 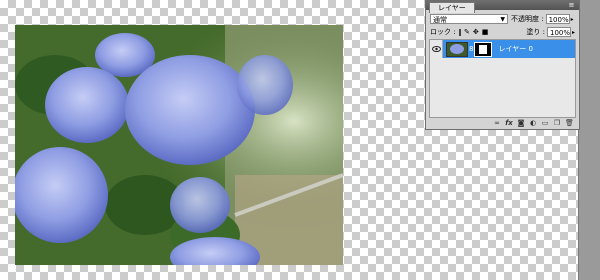 What do you see at coordinates (558, 32) in the screenshot?
I see `fill-field: 100%` at bounding box center [558, 32].